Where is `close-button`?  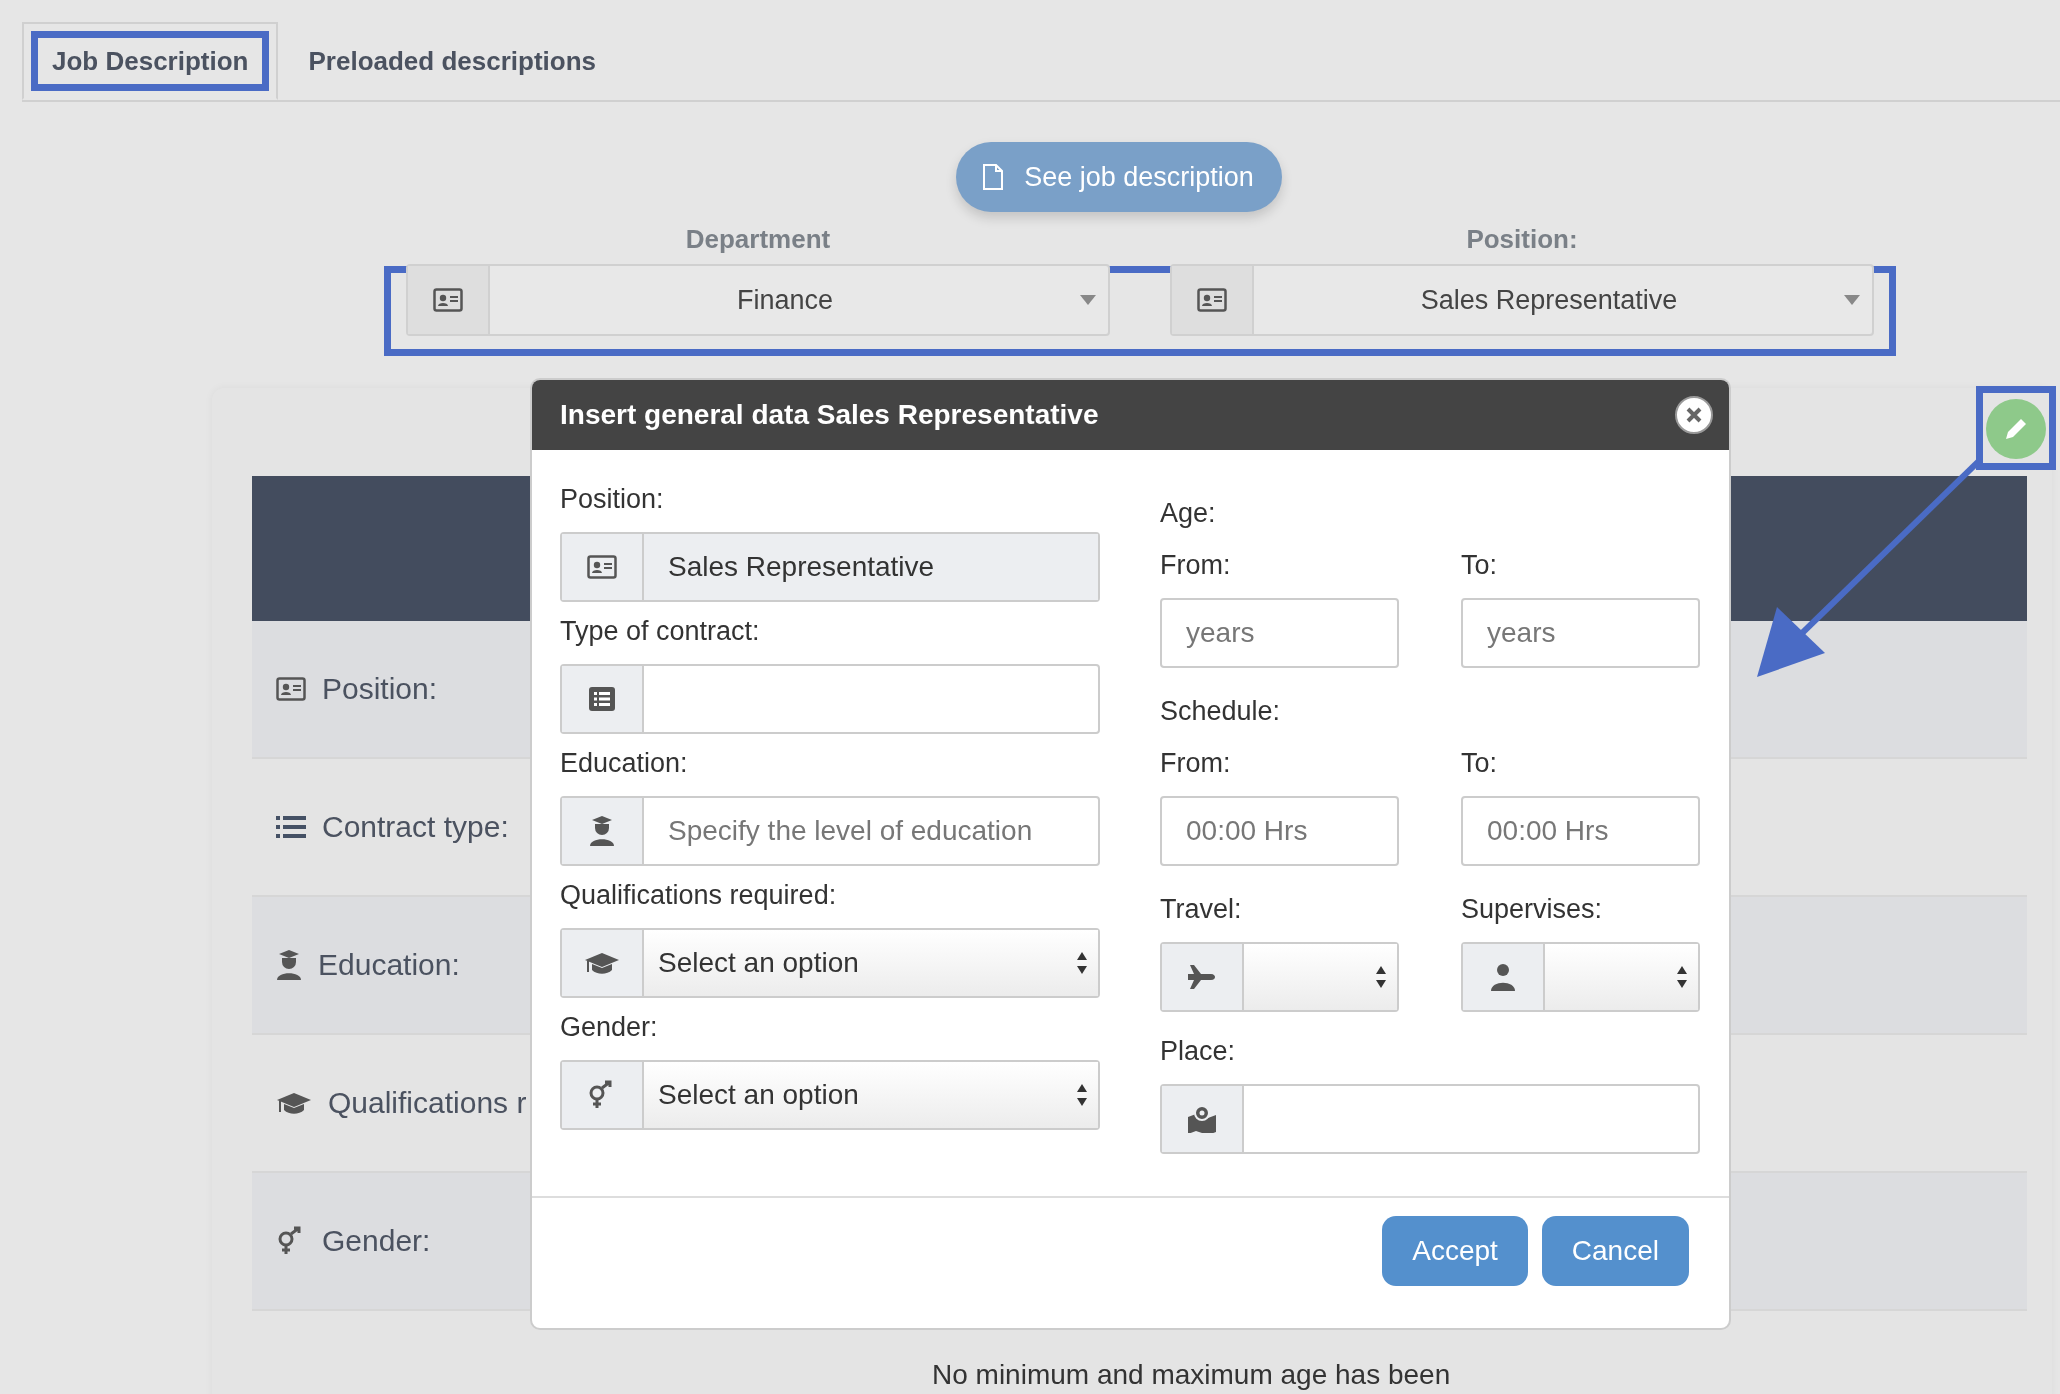
close-button is located at coordinates (1694, 415).